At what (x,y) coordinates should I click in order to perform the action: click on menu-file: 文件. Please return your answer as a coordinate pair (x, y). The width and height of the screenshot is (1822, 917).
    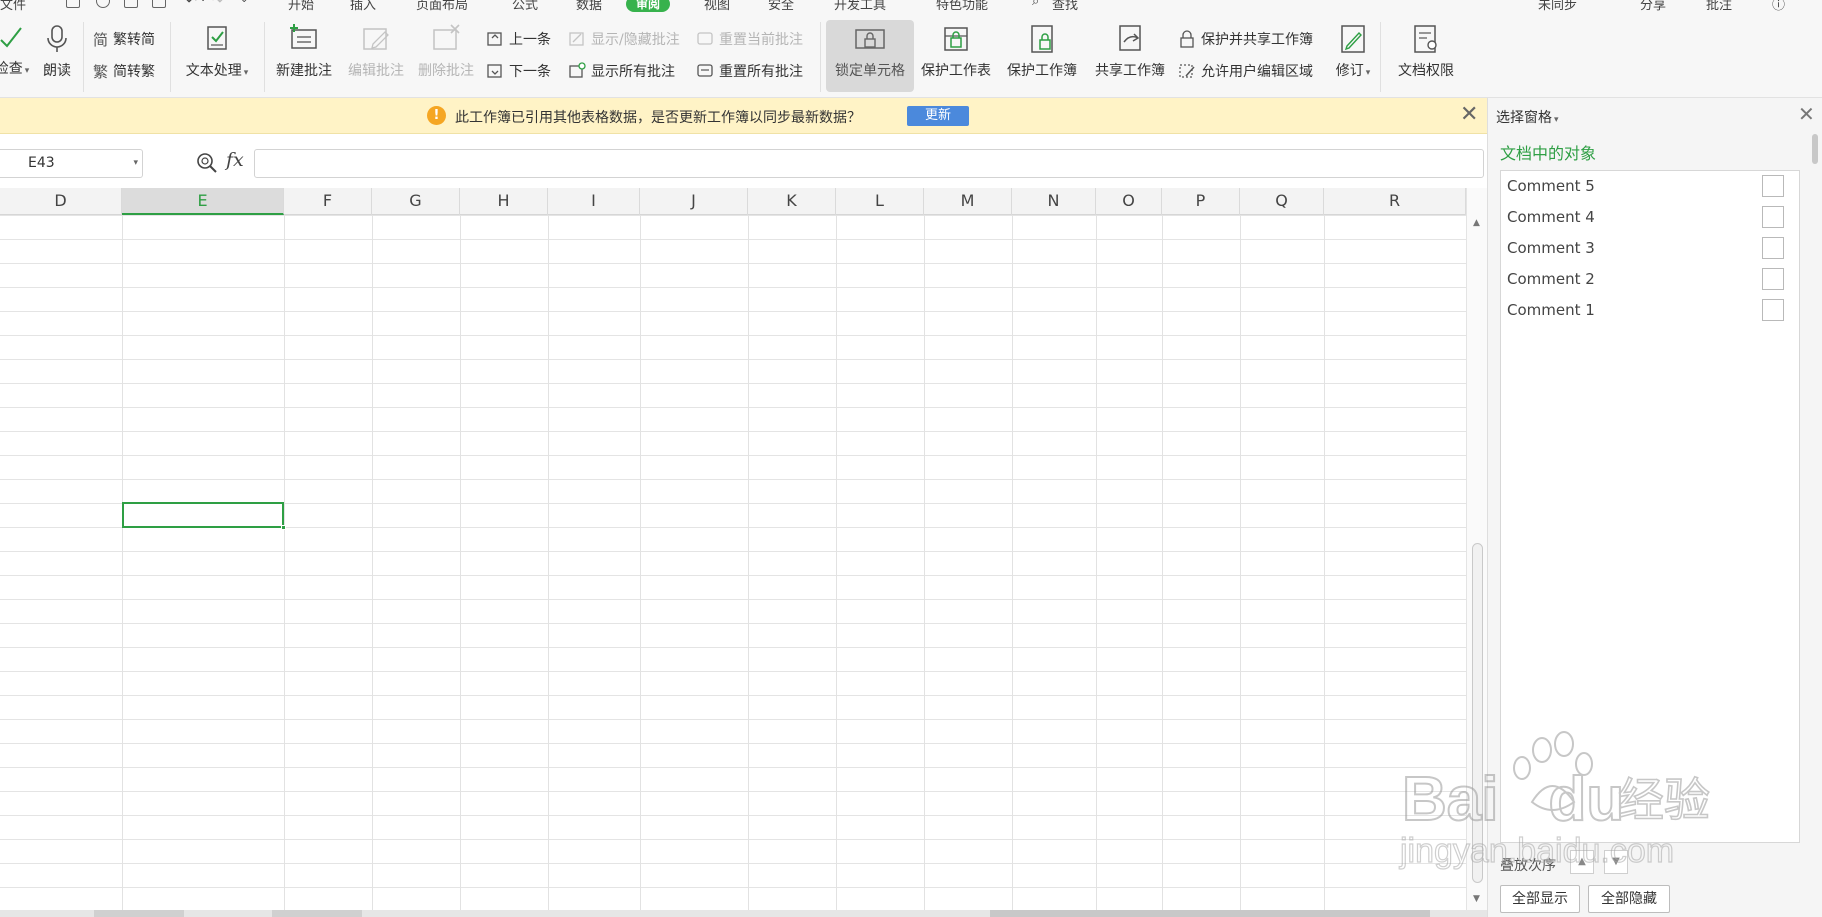
    Looking at the image, I should click on (13, 6).